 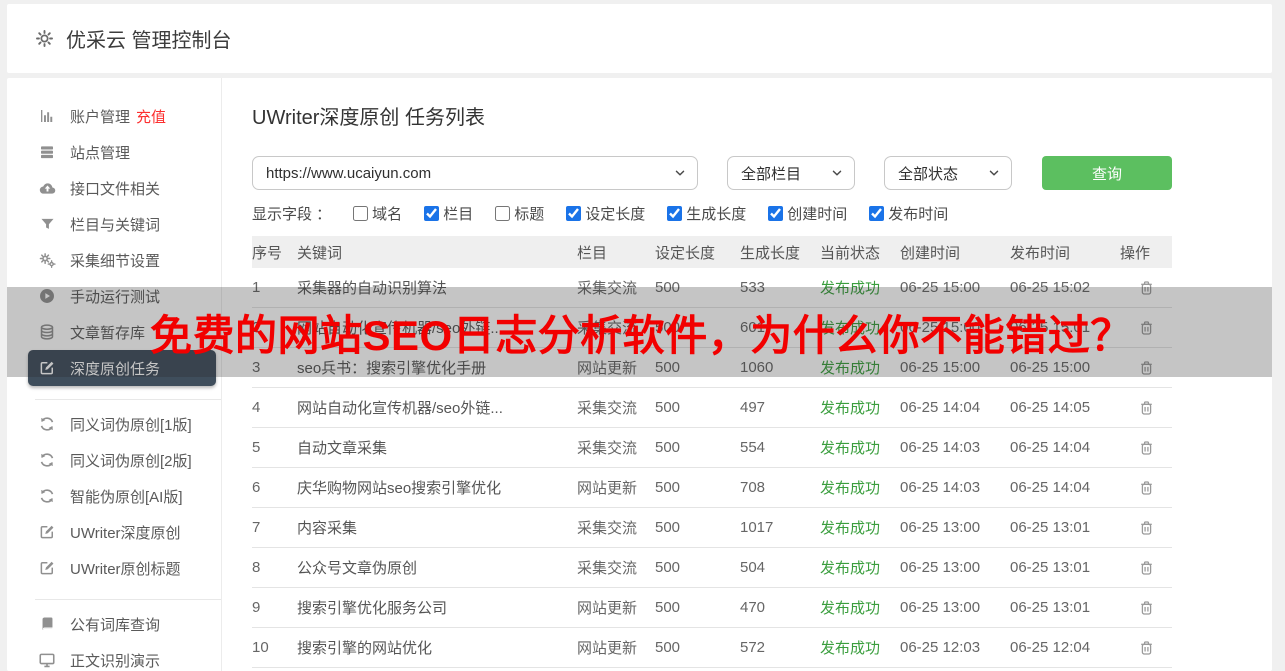 I want to click on sidebar-item-label: 采集细节设置, so click(x=115, y=261).